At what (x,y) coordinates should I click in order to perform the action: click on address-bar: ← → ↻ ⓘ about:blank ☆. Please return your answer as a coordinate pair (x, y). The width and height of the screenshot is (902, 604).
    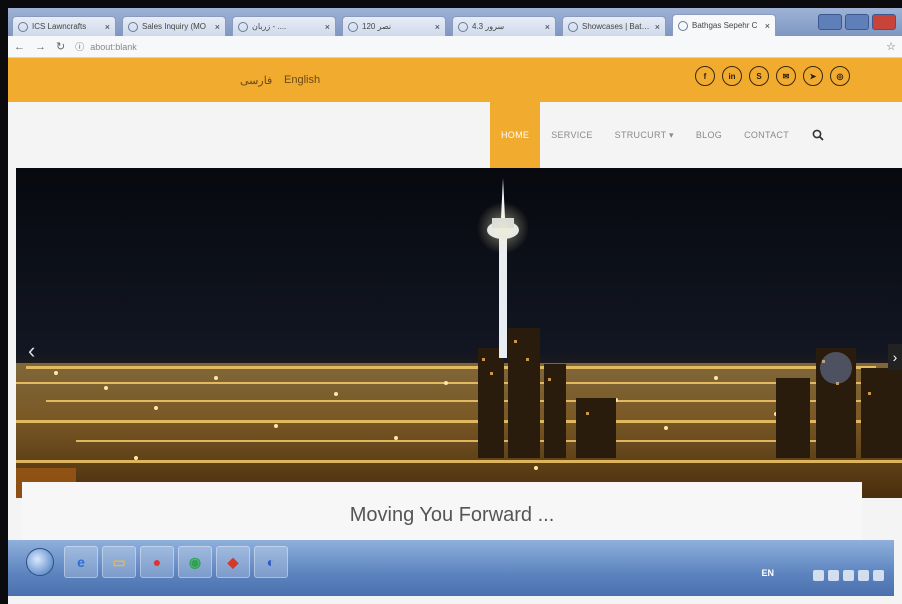
    Looking at the image, I should click on (455, 47).